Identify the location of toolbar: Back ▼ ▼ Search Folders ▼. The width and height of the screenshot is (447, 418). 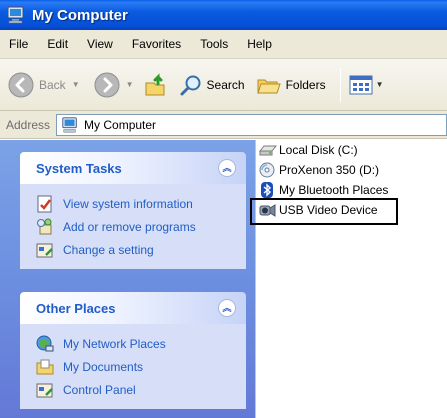
(223, 85).